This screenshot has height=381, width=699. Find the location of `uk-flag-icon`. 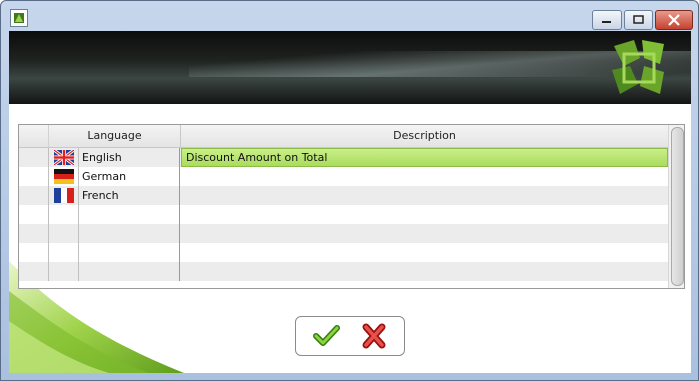

uk-flag-icon is located at coordinates (64, 157).